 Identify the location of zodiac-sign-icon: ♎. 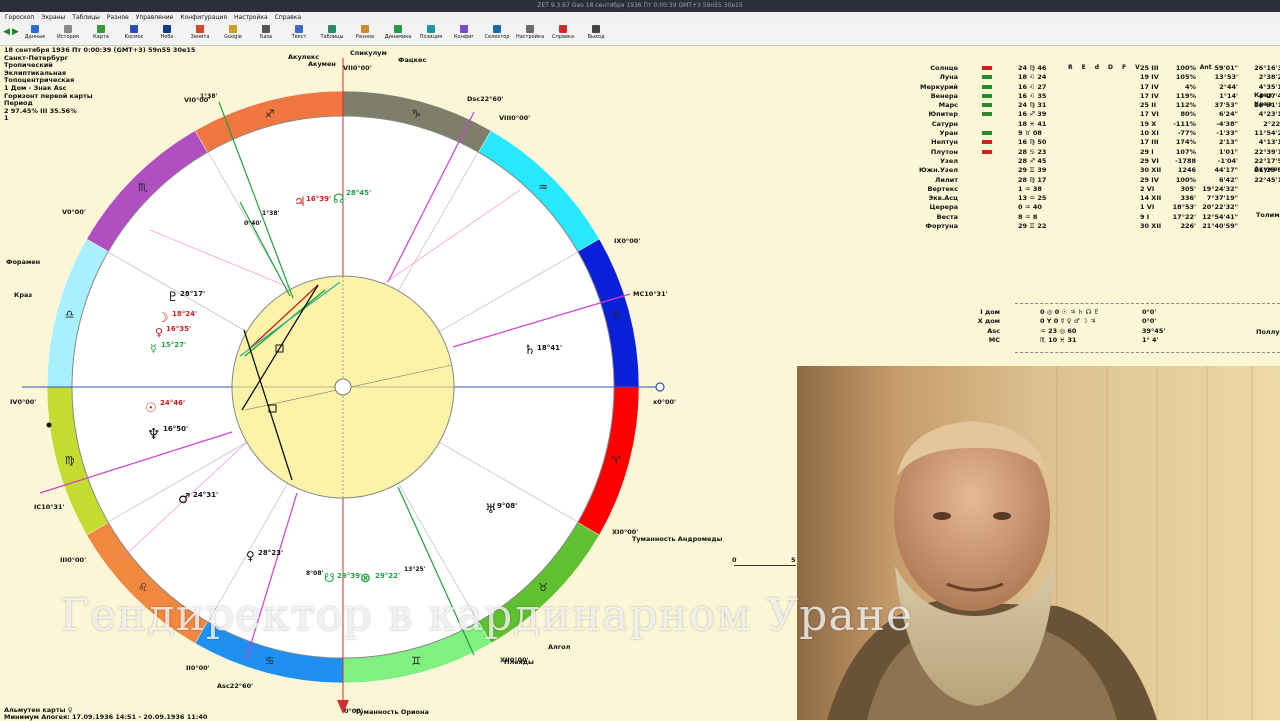
(70, 314).